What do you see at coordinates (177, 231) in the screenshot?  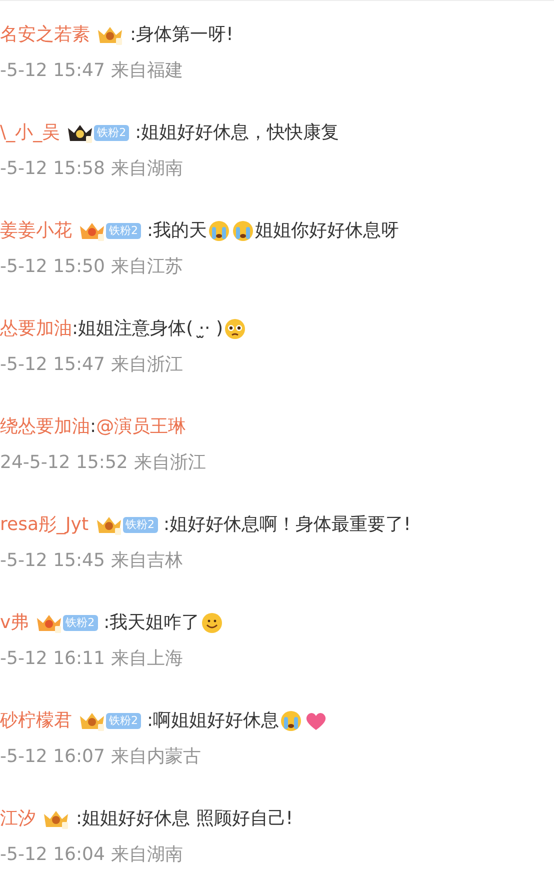 I see `comment-text: :我的天` at bounding box center [177, 231].